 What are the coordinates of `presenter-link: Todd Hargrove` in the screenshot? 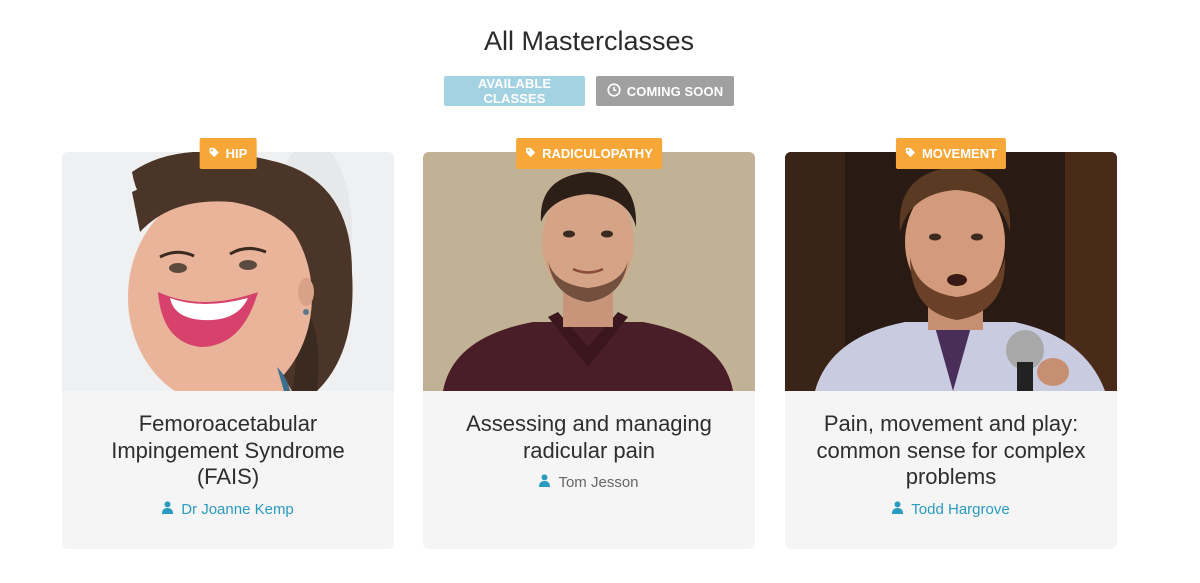 It's located at (951, 509).